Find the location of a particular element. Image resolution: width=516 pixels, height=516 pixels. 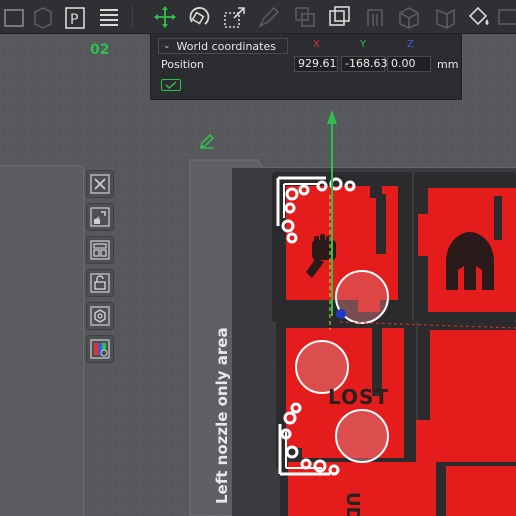

position-y-input: -168.63 is located at coordinates (364, 64).